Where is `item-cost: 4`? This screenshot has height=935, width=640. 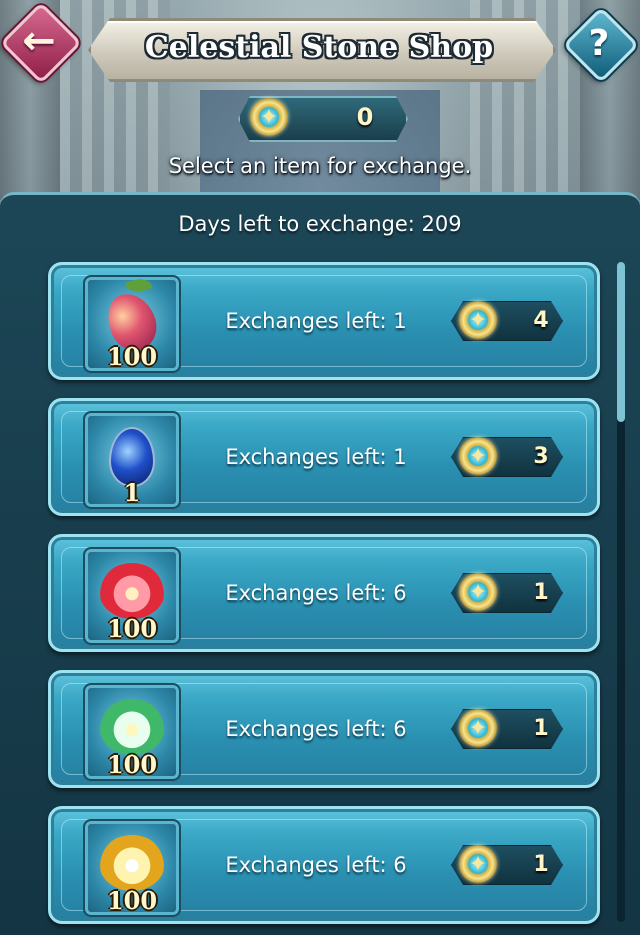 item-cost: 4 is located at coordinates (541, 320).